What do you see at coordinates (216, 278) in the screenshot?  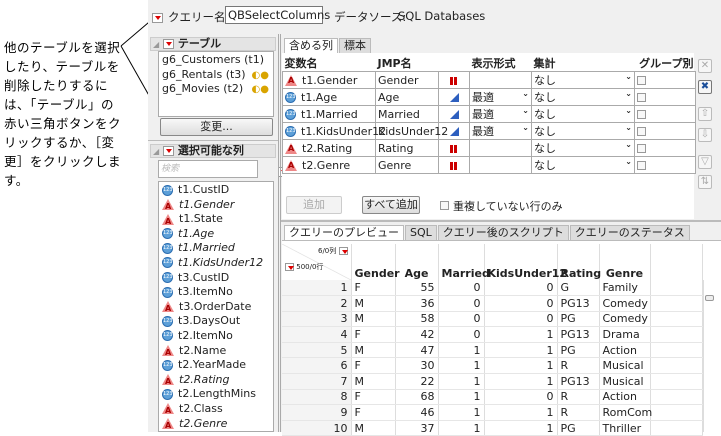 I see `available-column-item: 123 t3.CustID` at bounding box center [216, 278].